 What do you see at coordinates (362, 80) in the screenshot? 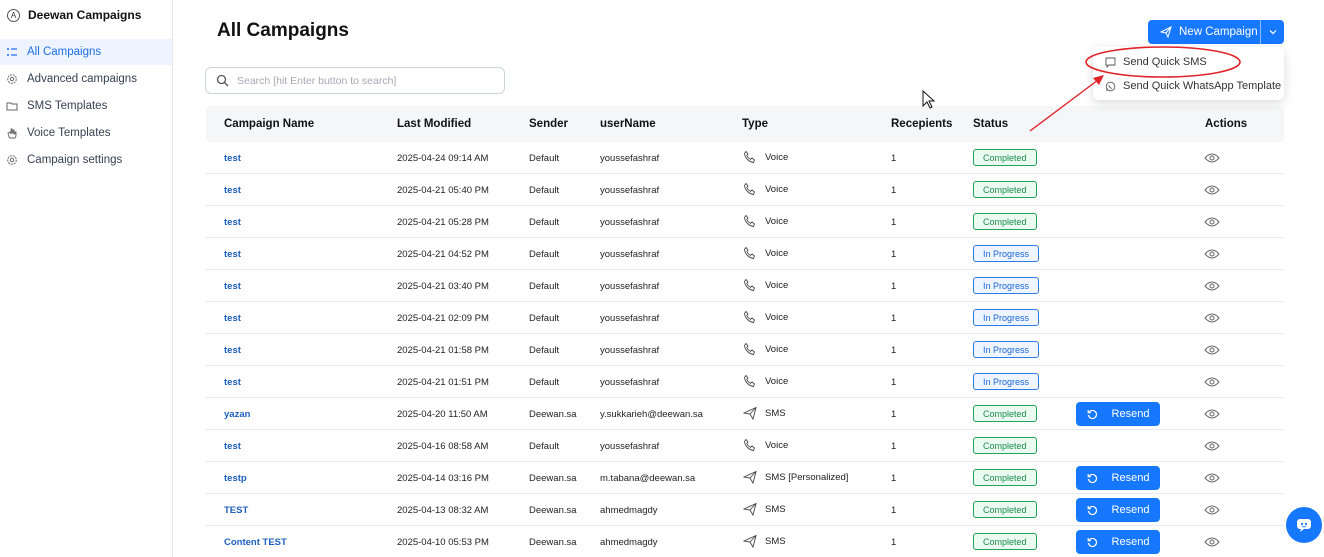
I see `search-input` at bounding box center [362, 80].